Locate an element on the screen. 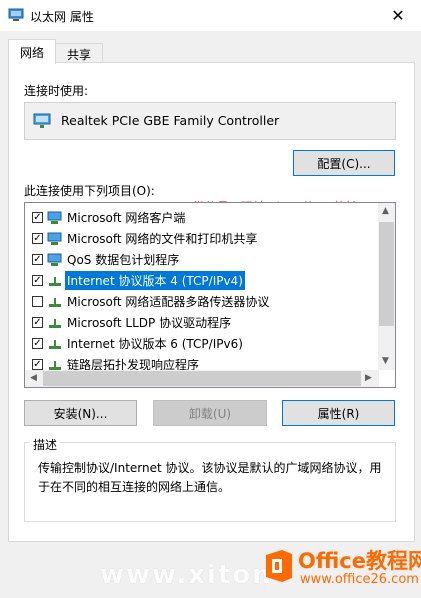 Image resolution: width=421 pixels, height=598 pixels. connect-using-label: 连接时使用: is located at coordinates (56, 91).